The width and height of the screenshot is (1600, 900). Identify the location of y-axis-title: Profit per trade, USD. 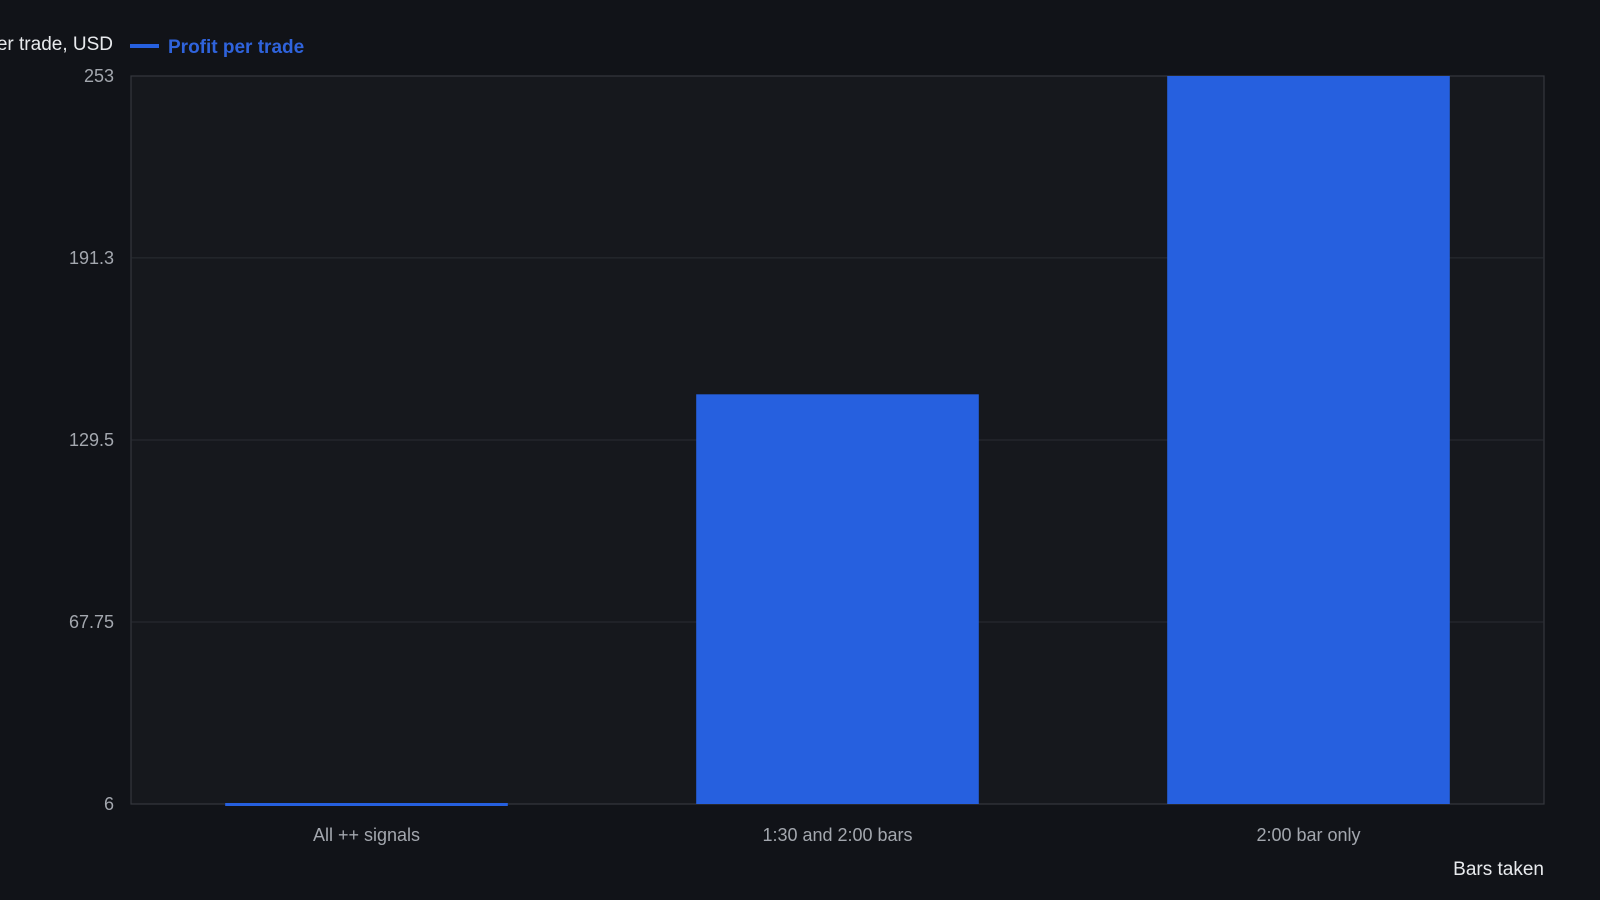
(56, 44).